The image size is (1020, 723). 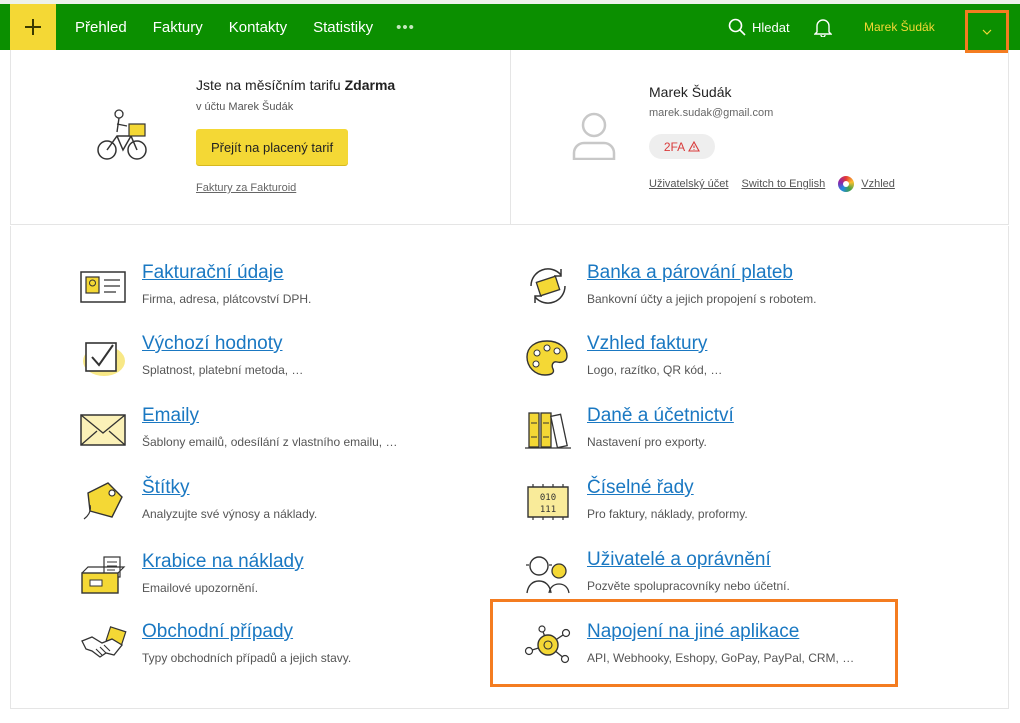 What do you see at coordinates (230, 514) in the screenshot?
I see `settings-item-desc: Analyzujte své výnosy a náklady.` at bounding box center [230, 514].